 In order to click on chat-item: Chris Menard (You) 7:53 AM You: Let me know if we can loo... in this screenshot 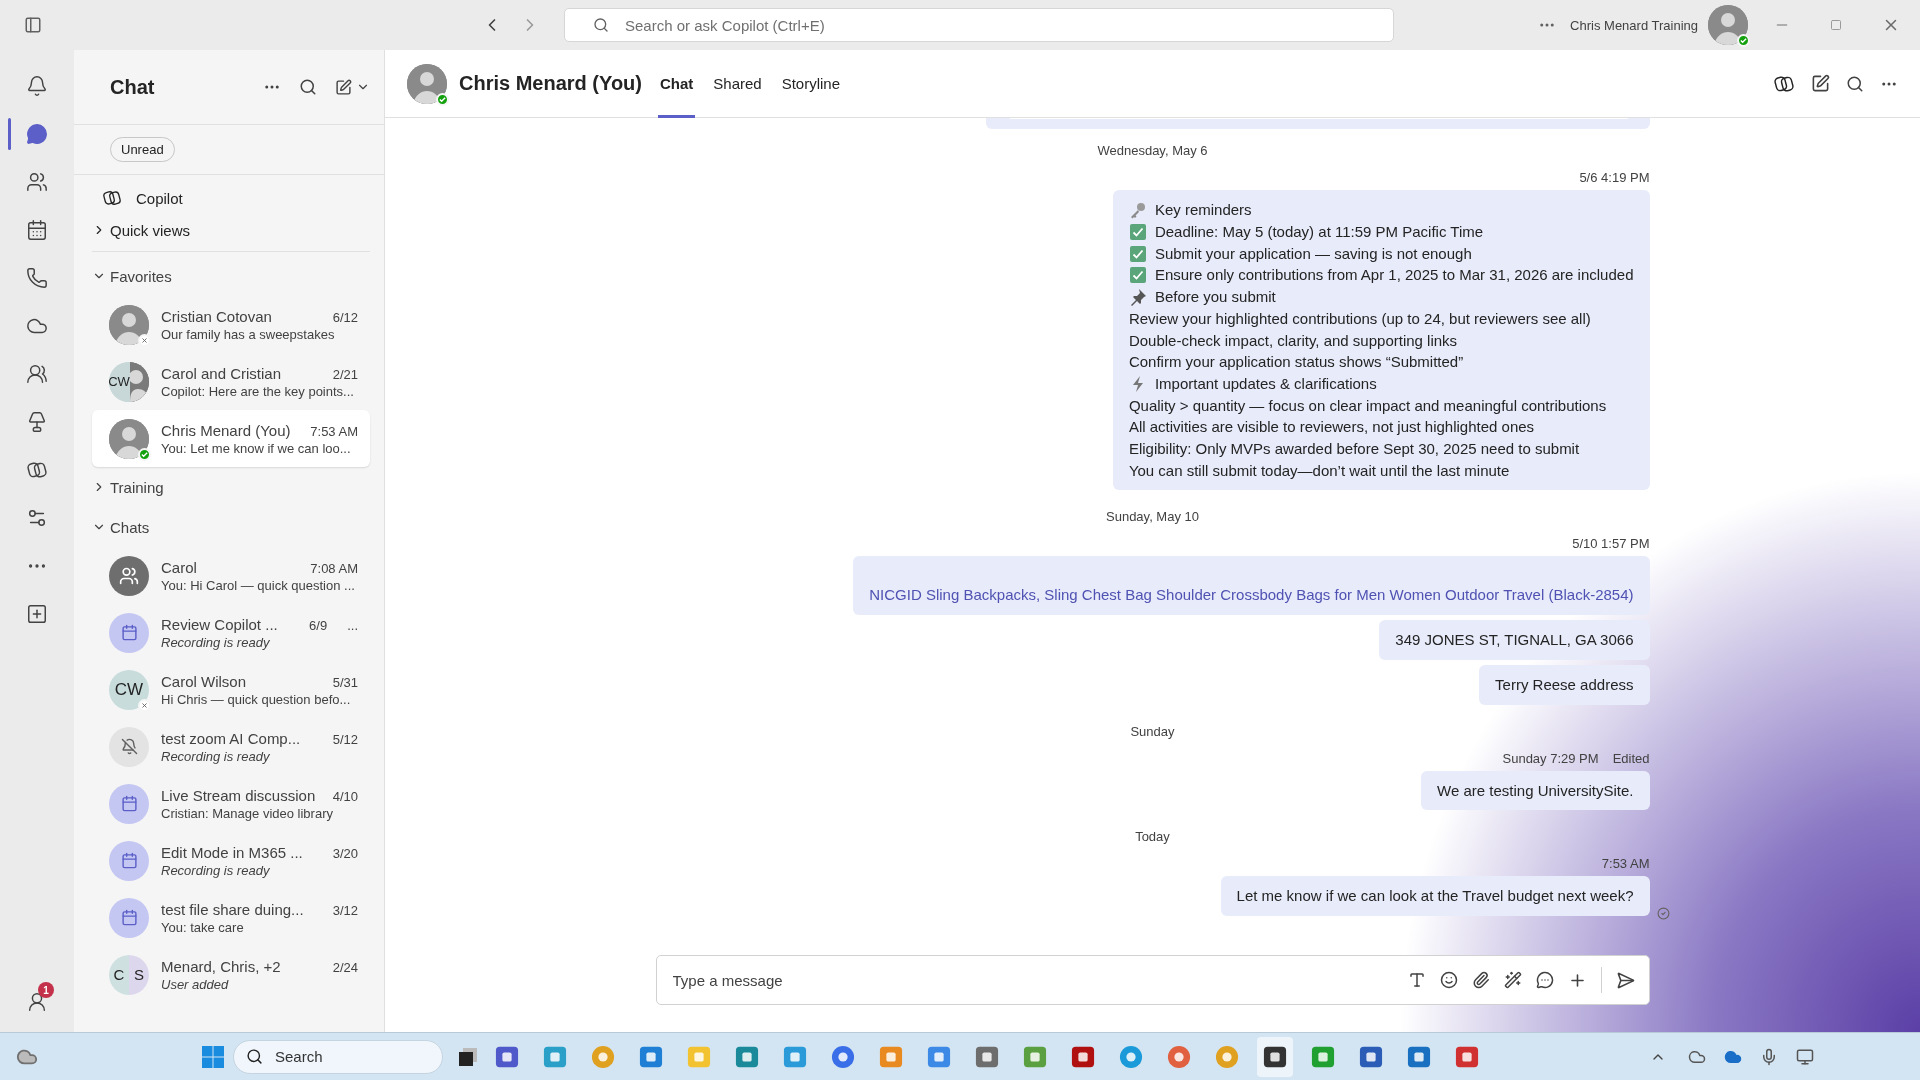, I will do `click(231, 438)`.